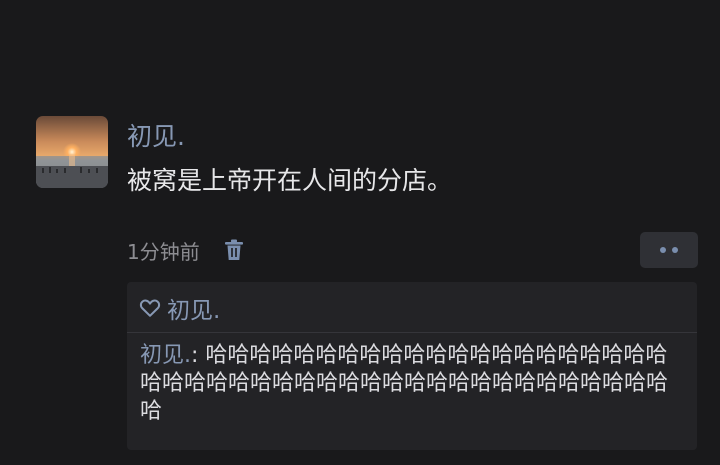  Describe the element at coordinates (290, 180) in the screenshot. I see `post-content: 被窝是上帝开在人间的分店。` at that location.